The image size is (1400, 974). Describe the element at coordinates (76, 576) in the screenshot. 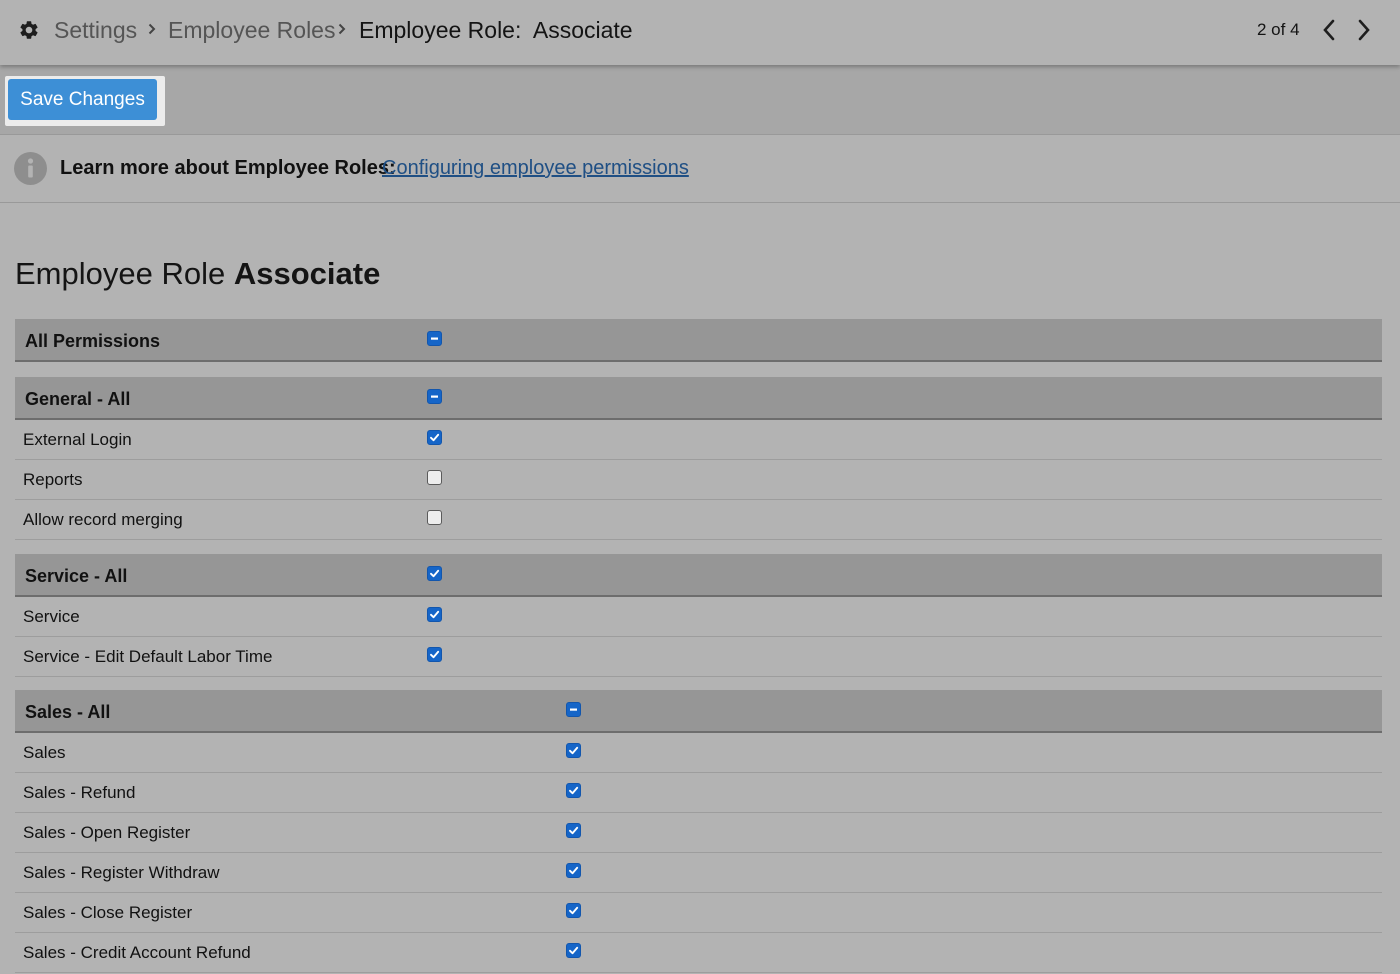

I see `section-header-label: Service - All` at that location.